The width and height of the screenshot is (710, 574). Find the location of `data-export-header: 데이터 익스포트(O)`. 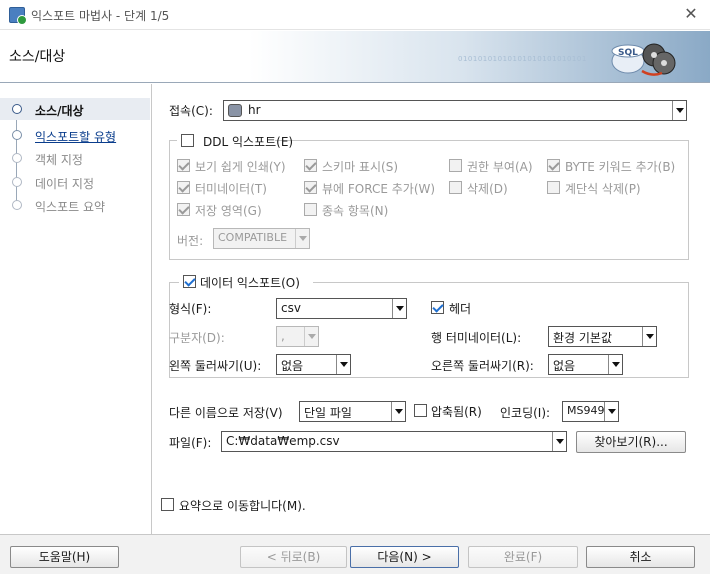

data-export-header: 데이터 익스포트(O) is located at coordinates (246, 282).